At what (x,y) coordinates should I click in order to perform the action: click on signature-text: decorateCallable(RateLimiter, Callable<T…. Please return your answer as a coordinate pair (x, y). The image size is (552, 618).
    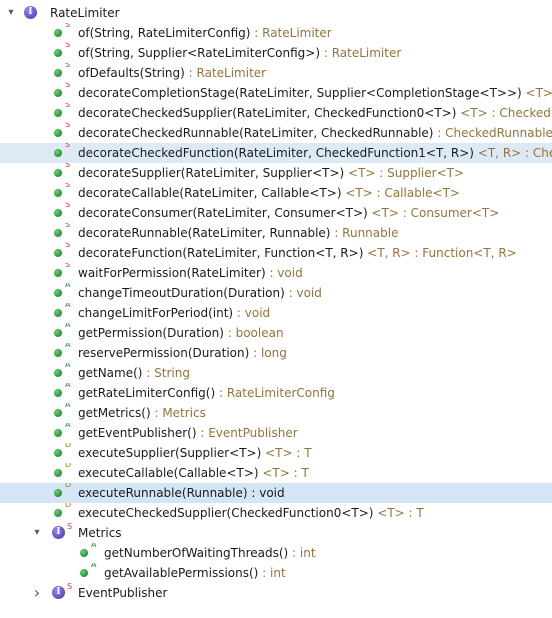
    Looking at the image, I should click on (210, 193).